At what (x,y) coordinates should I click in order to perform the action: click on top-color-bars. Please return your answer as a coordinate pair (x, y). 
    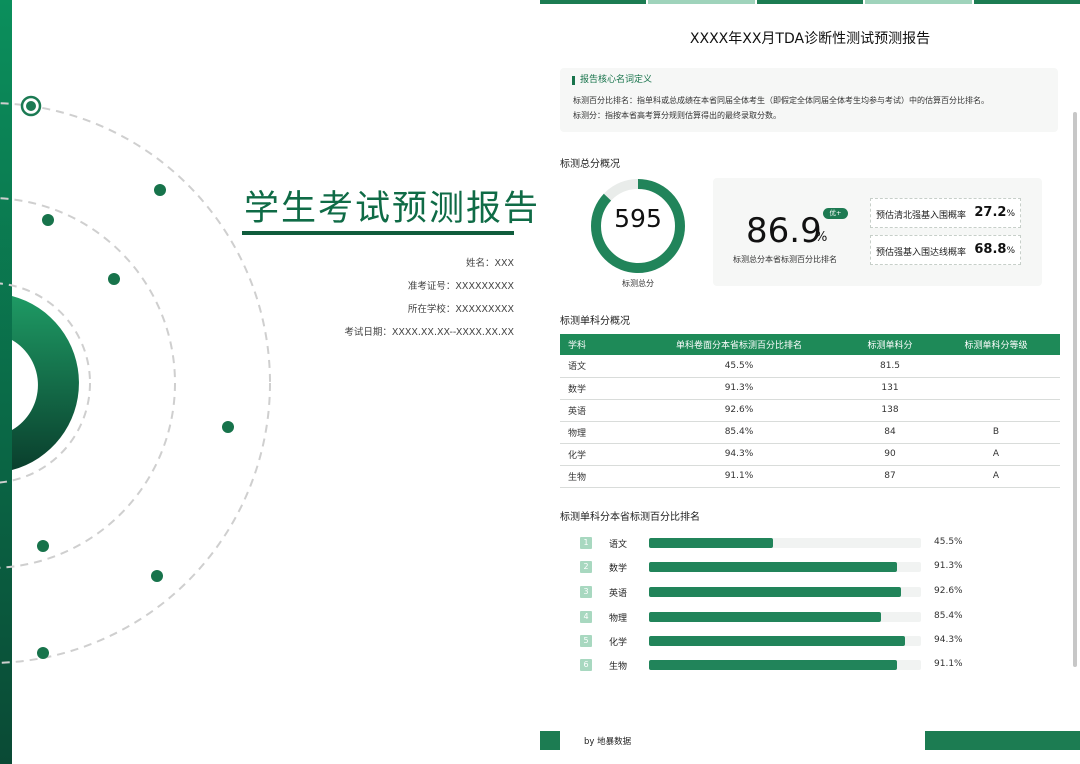
    Looking at the image, I should click on (810, 2).